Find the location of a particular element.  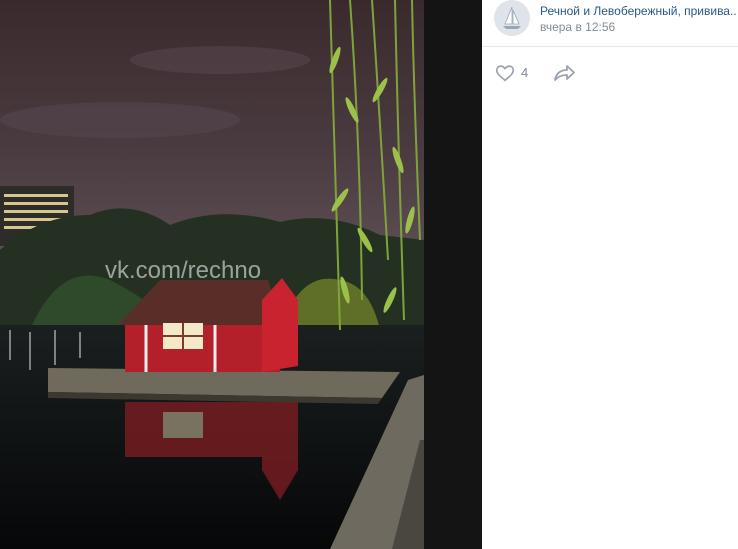

like-count: 4 is located at coordinates (525, 72).